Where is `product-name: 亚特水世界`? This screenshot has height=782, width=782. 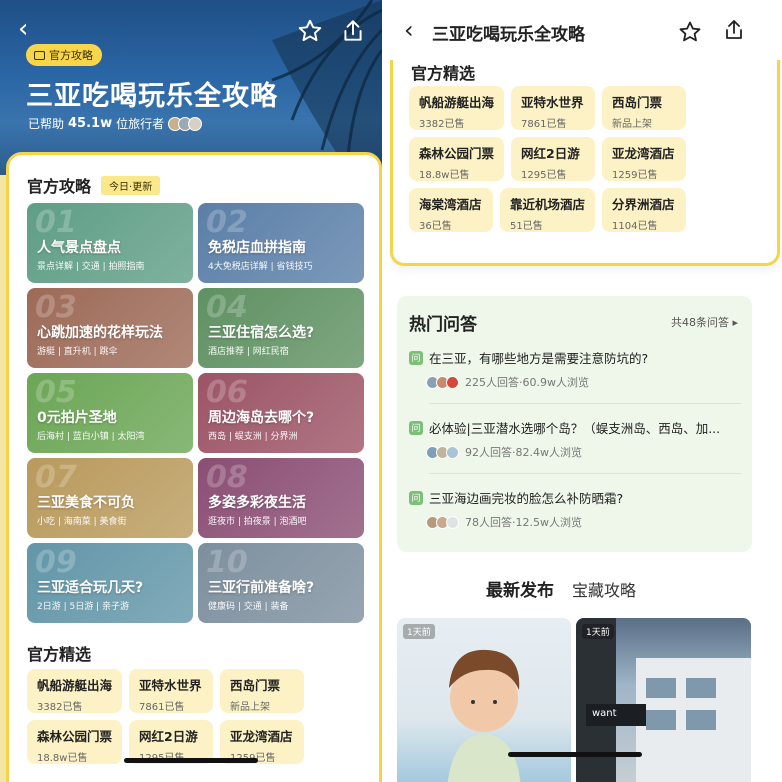
product-name: 亚特水世界 is located at coordinates (552, 102).